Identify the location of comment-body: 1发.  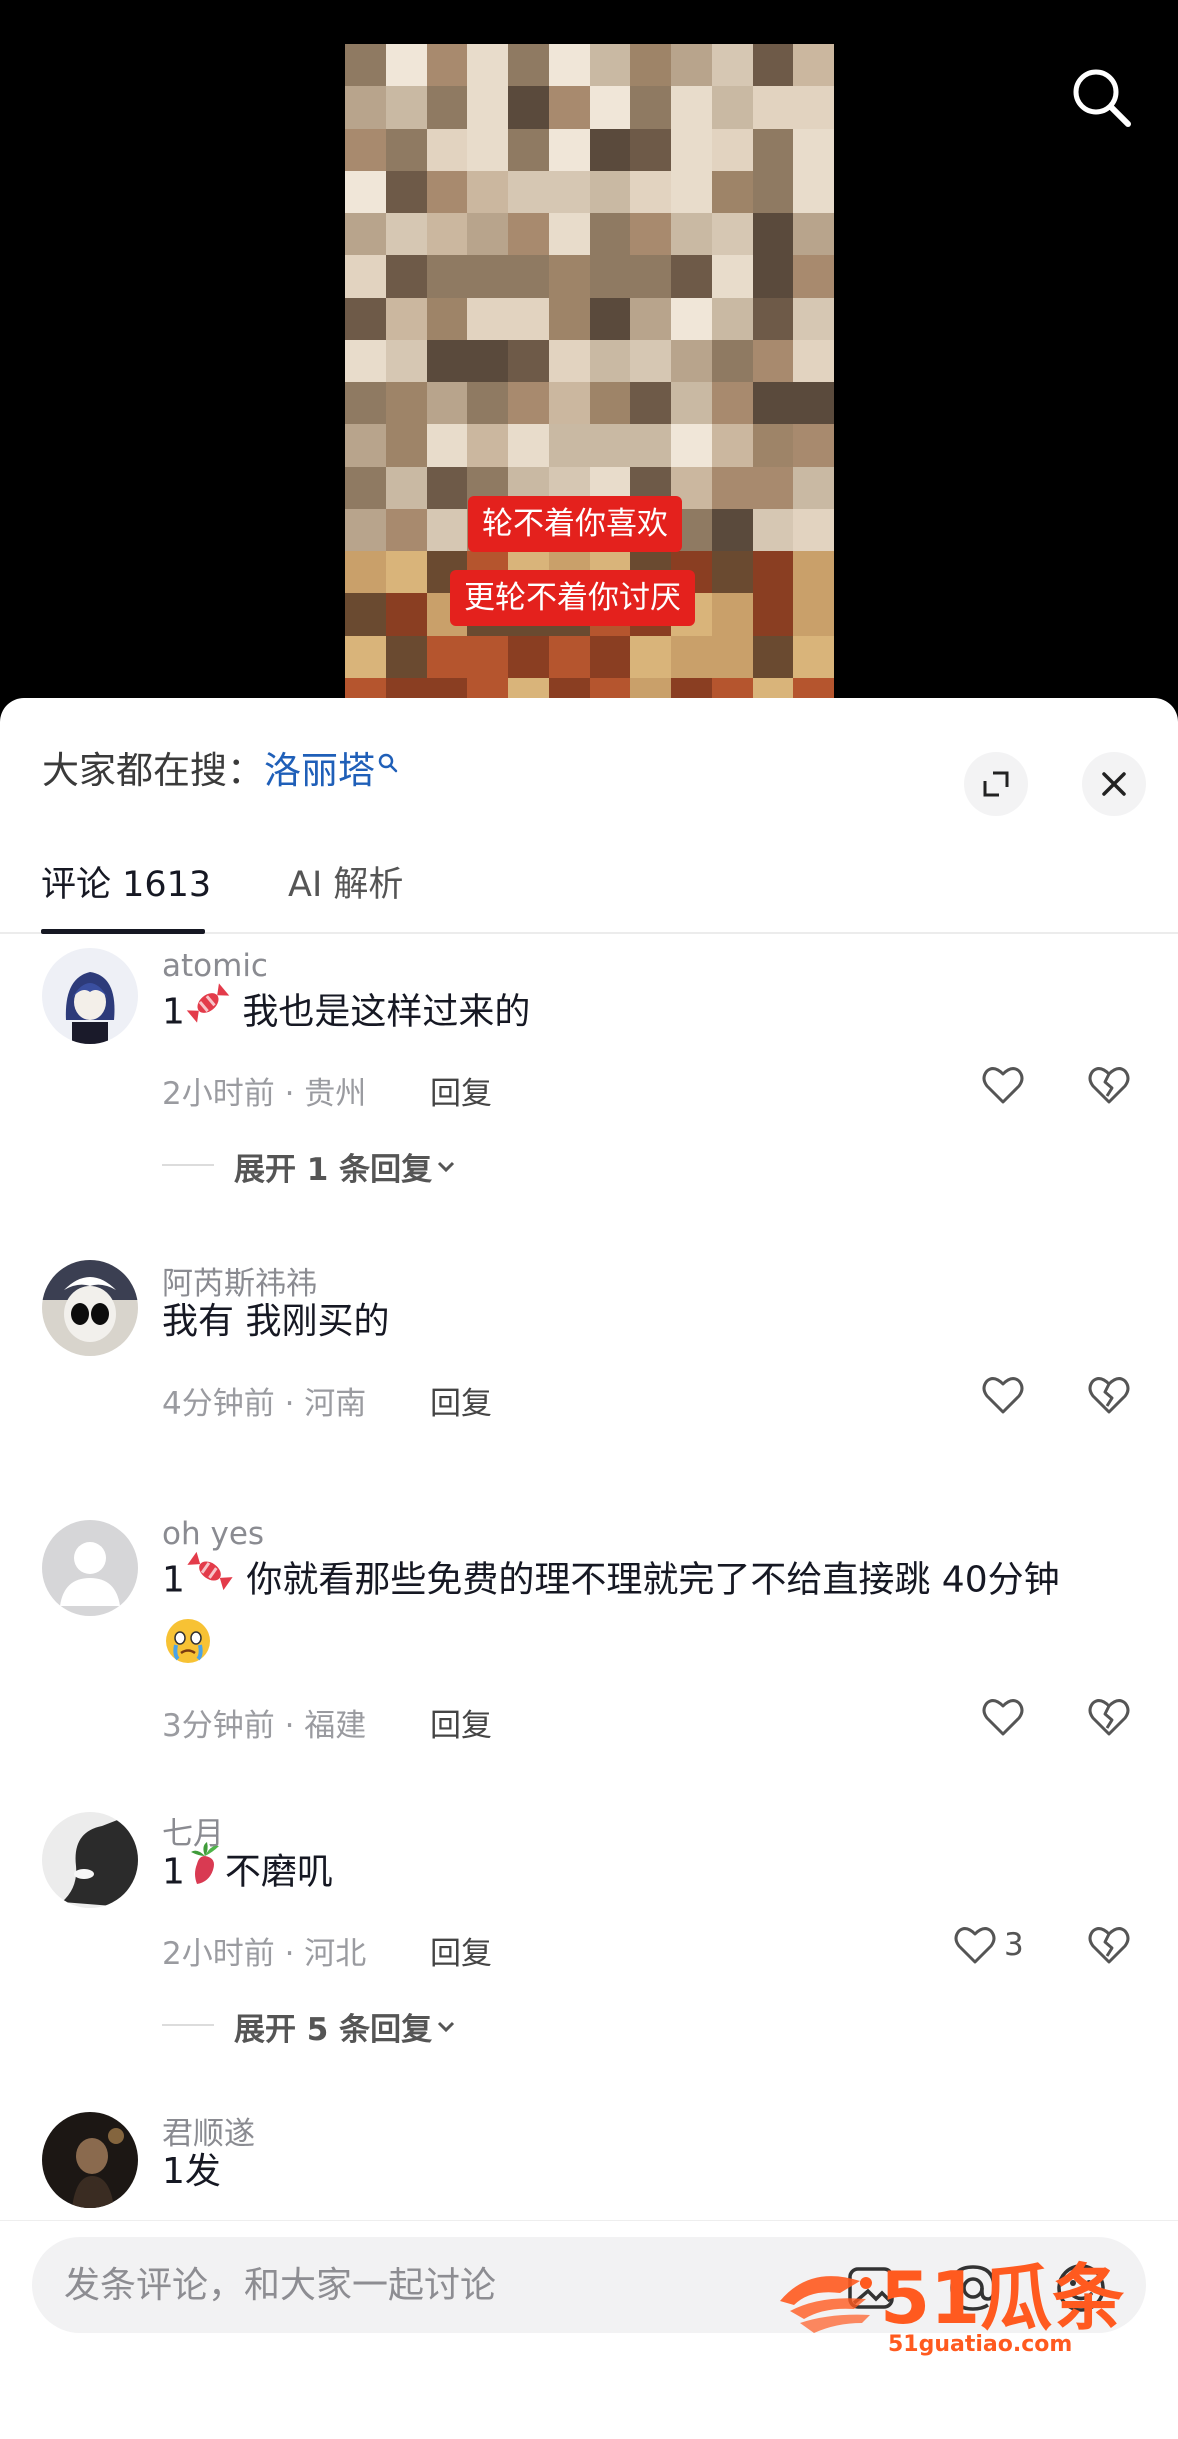
(191, 2171).